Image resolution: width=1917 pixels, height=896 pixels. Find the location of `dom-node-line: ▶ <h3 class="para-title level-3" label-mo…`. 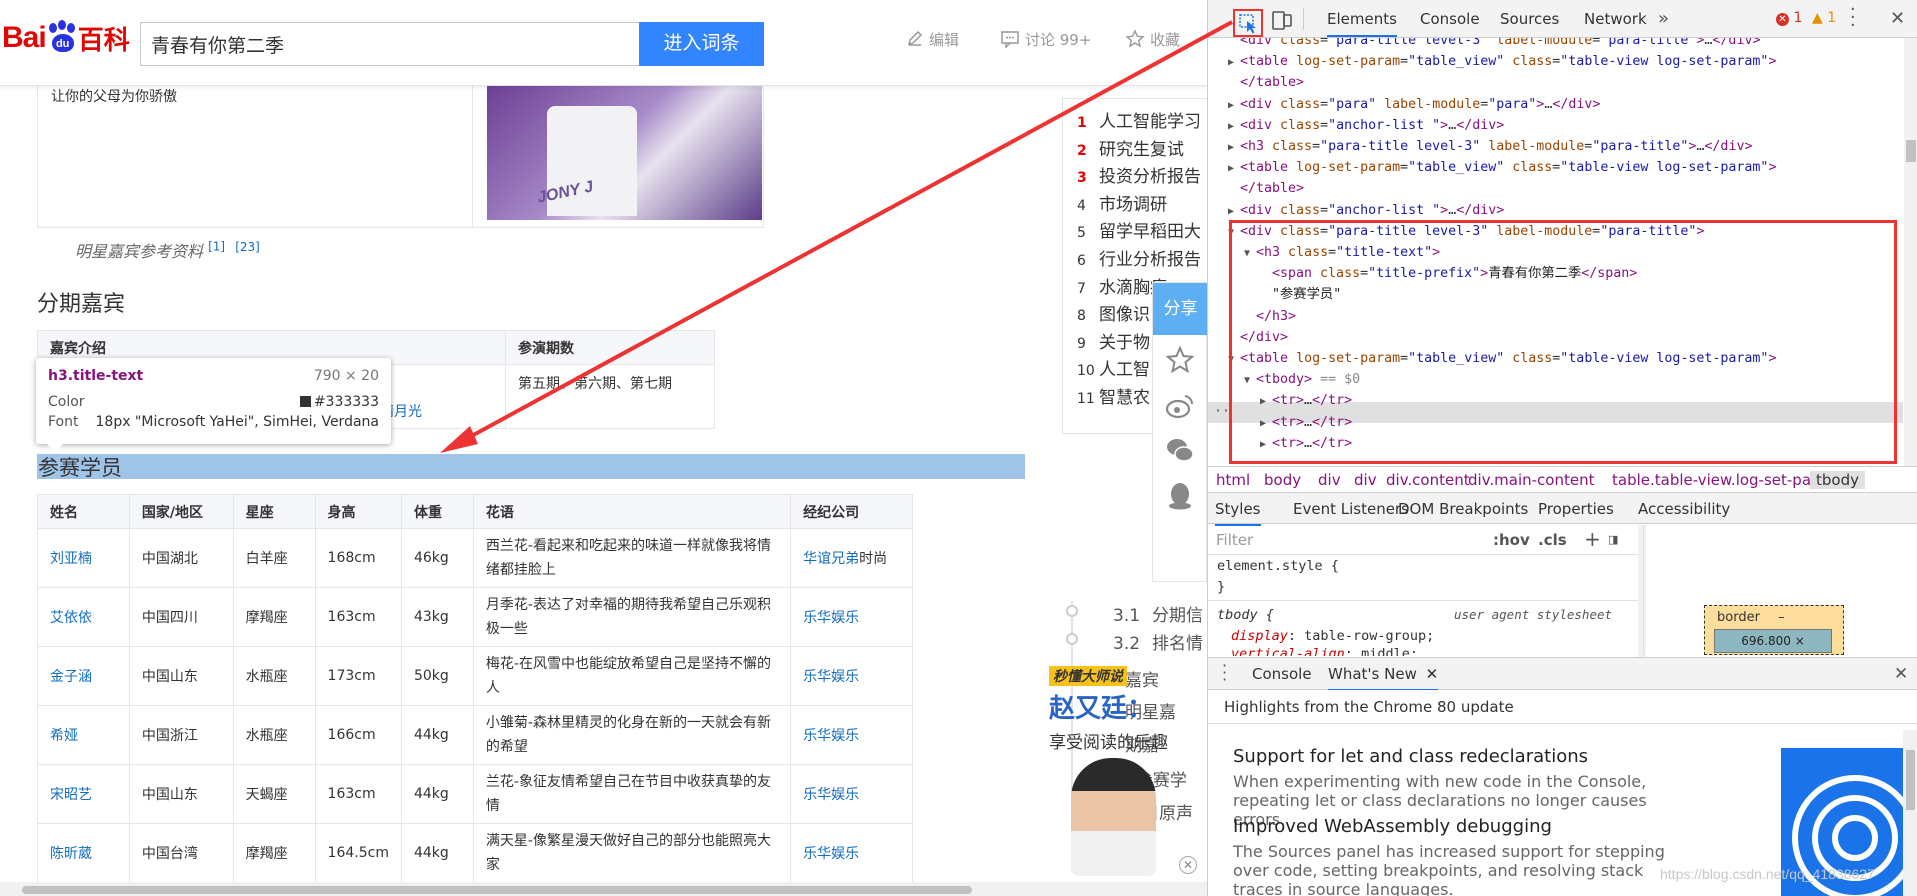

dom-node-line: ▶ <h3 class="para-title level-3" label-mo… is located at coordinates (1490, 147).